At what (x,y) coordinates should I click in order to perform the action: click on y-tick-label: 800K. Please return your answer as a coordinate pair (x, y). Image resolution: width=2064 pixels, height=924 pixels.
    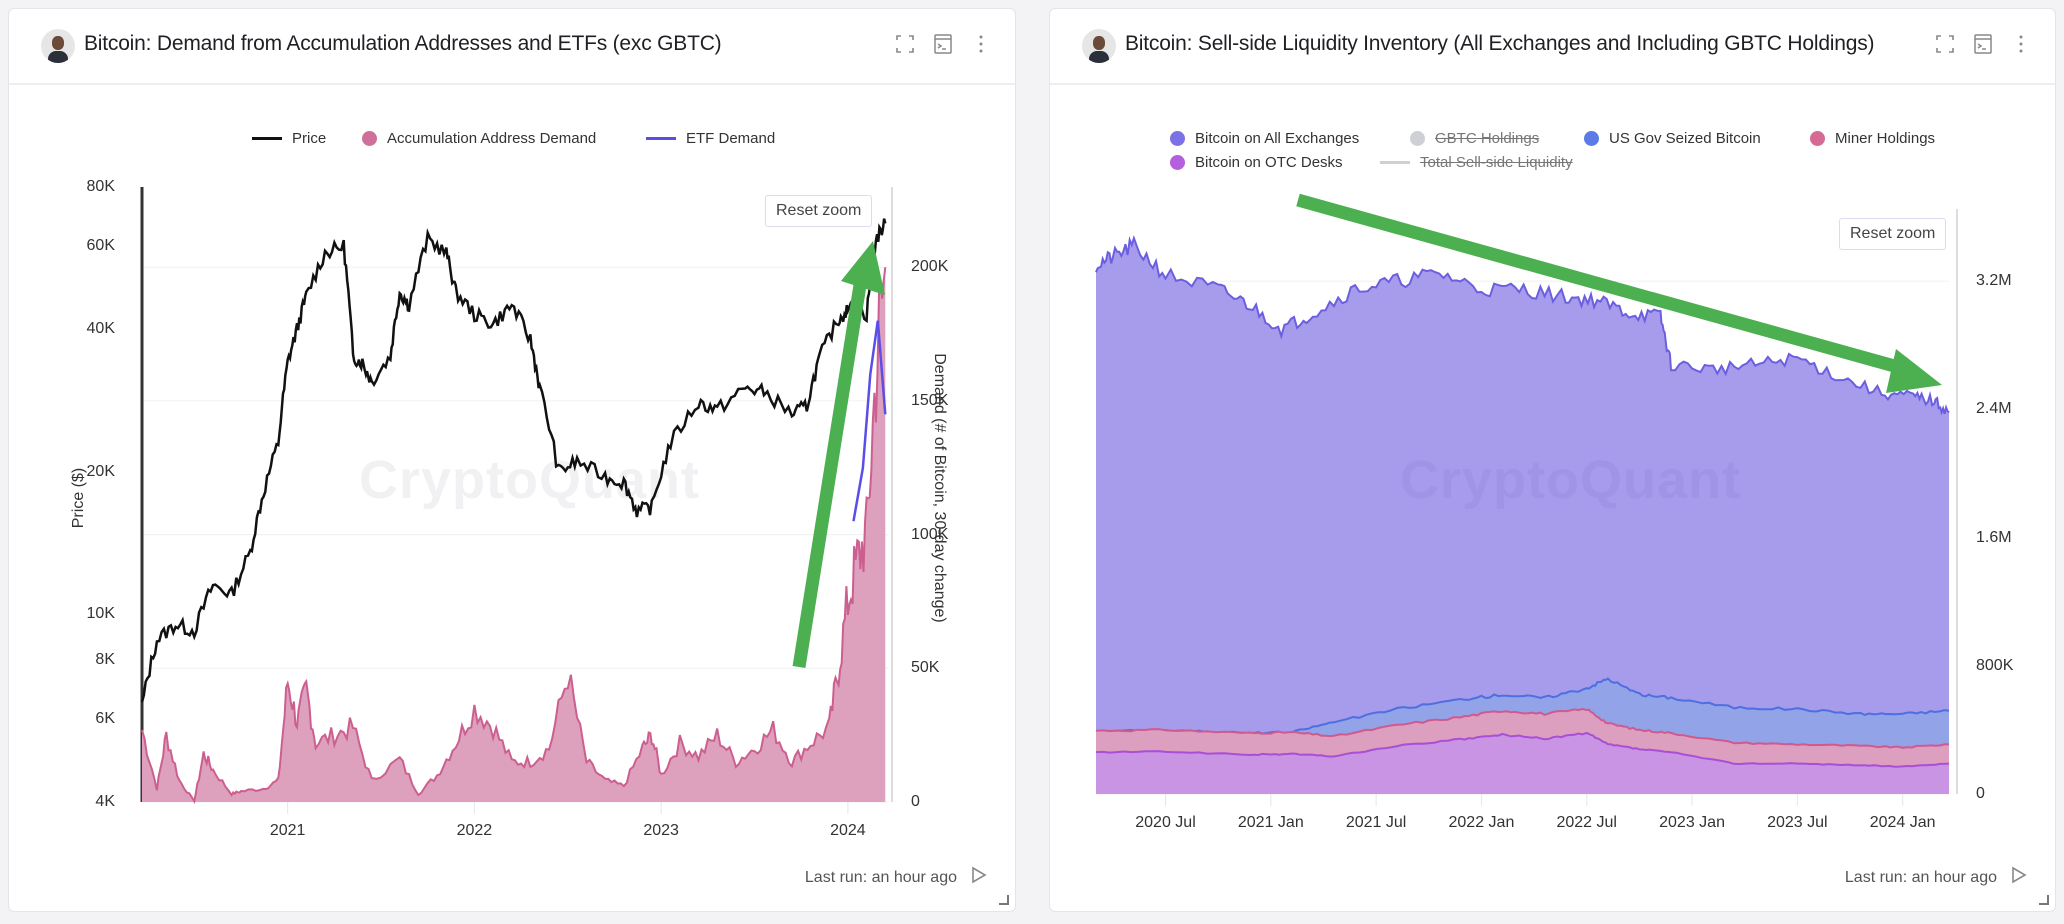
    Looking at the image, I should click on (1995, 665).